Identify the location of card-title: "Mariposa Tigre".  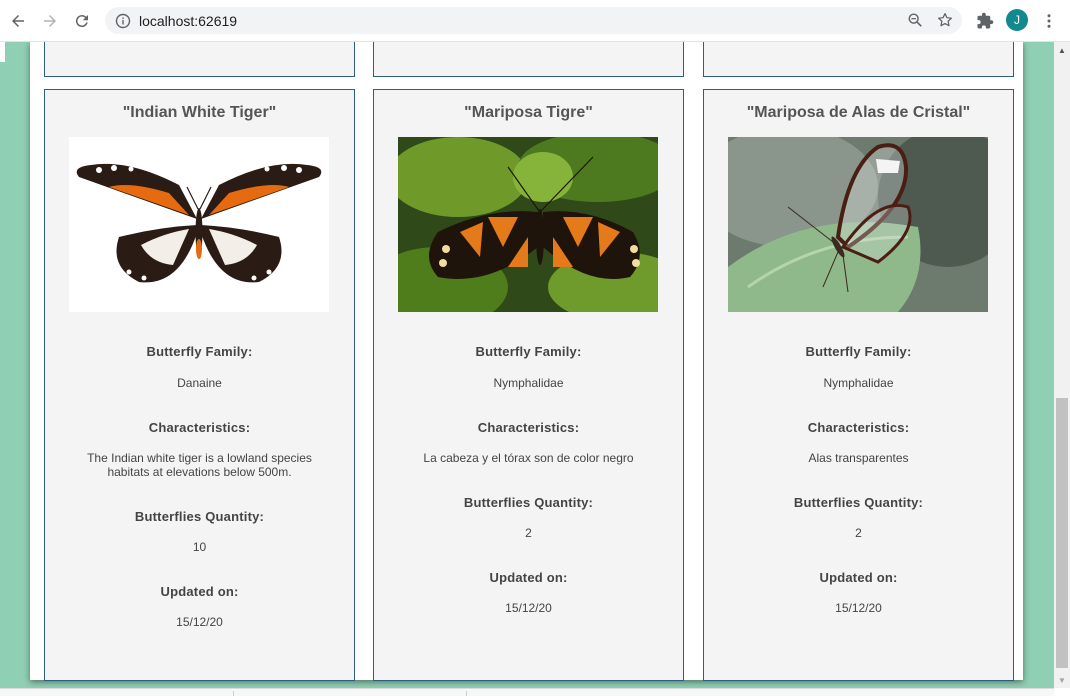
(528, 112).